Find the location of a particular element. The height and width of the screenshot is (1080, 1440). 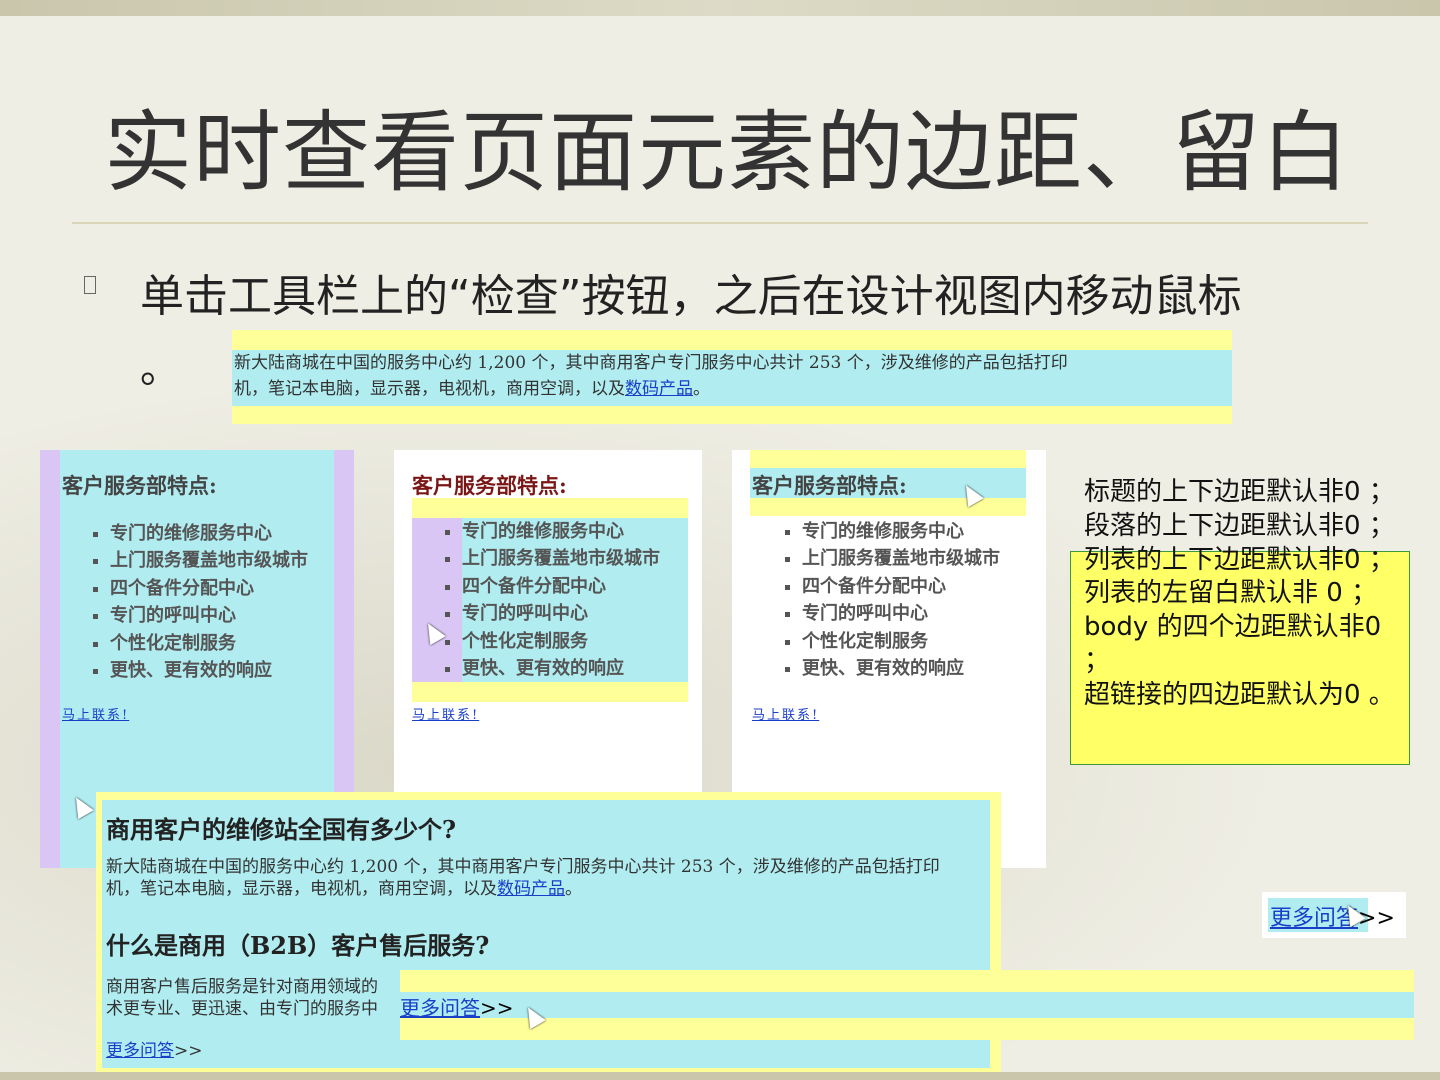

answer-line-2: 机，笔记本电脑，显示器，电视机，商用空调，以及数码产品。 is located at coordinates (344, 889).